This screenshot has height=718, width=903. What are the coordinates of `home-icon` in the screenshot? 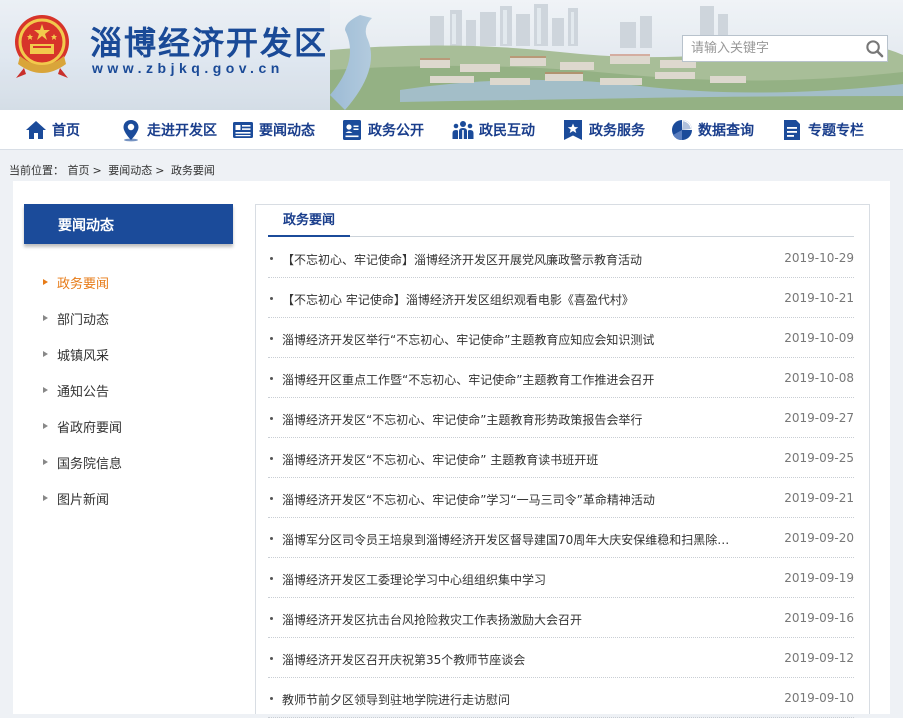 It's located at (36, 130).